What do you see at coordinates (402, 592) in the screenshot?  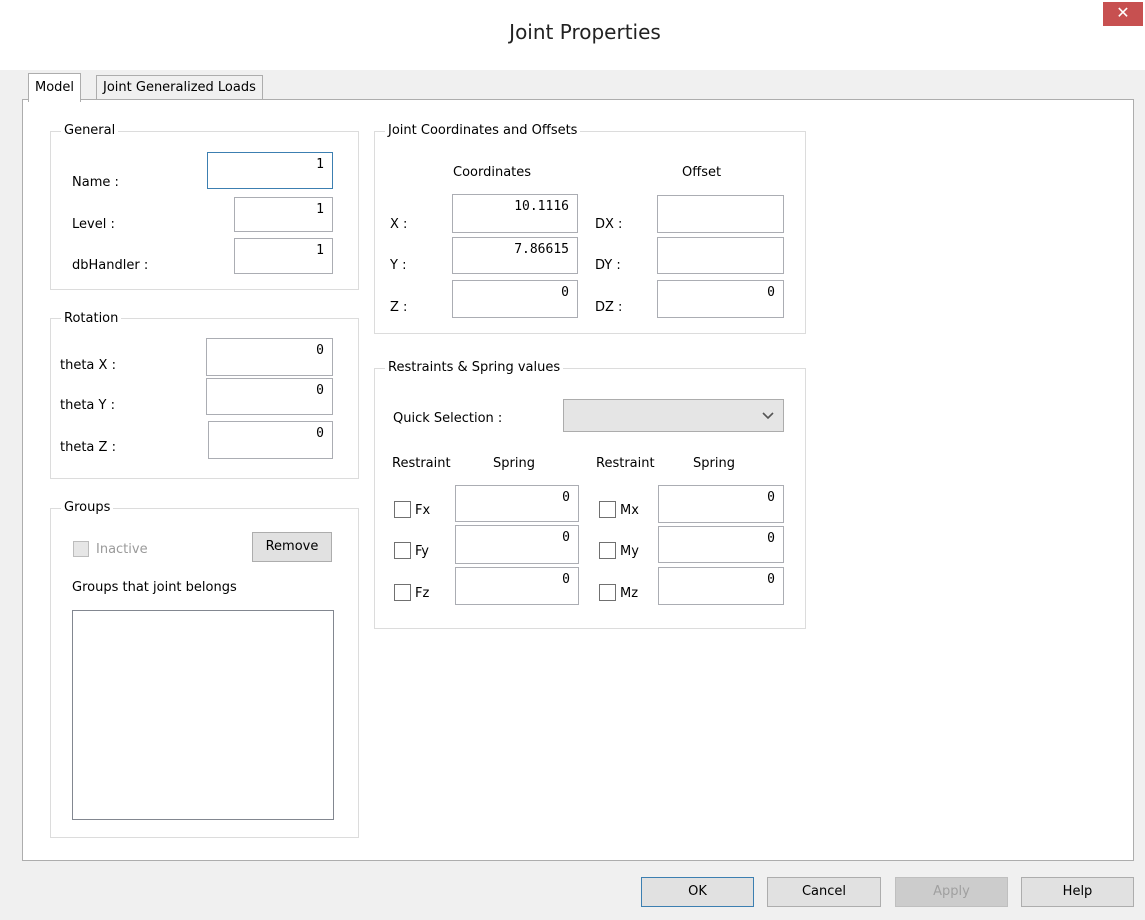 I see `fz-checkbox` at bounding box center [402, 592].